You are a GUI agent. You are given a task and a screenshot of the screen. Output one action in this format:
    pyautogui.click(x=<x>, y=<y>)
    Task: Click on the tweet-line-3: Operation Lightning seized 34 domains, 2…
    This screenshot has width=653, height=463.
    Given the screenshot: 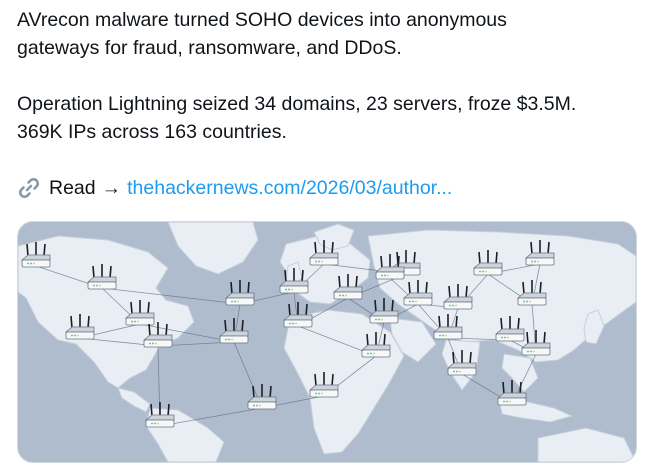 What is the action you would take?
    pyautogui.click(x=297, y=104)
    